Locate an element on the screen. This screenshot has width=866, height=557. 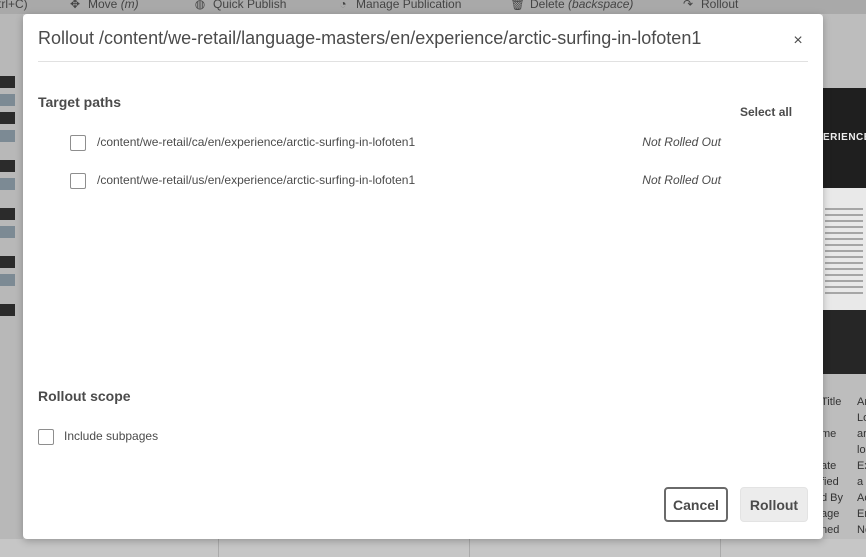
properties-values: Ar Lo ar lo Ex a Ac Er No is located at coordinates (861, 466).